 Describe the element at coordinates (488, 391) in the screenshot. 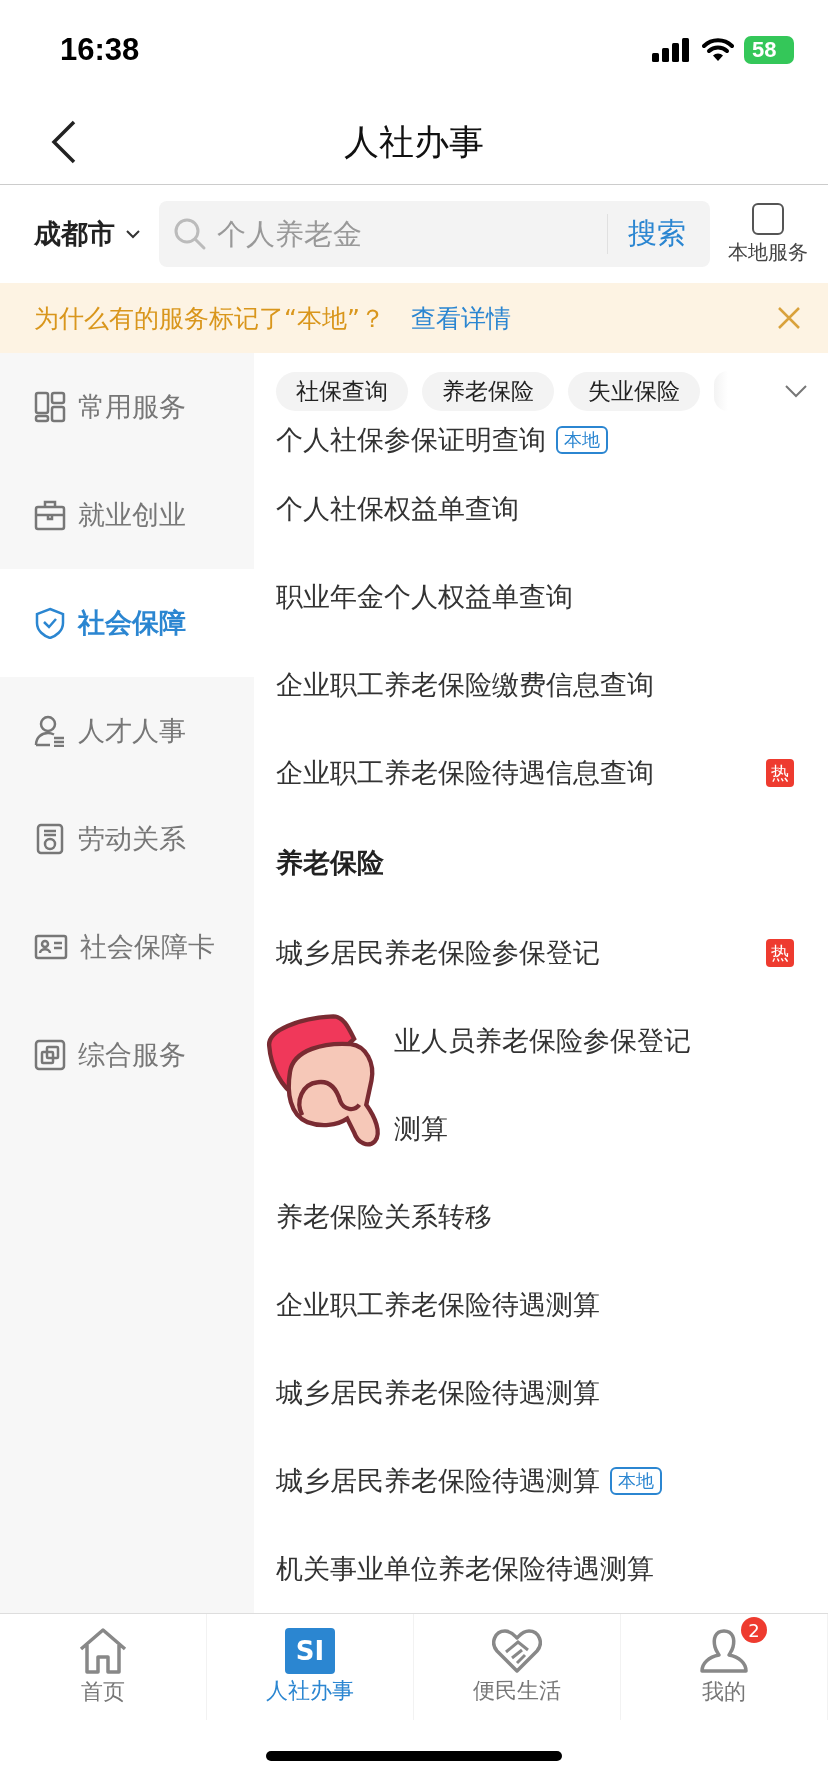

I see `filter-chip: 养老保险` at that location.